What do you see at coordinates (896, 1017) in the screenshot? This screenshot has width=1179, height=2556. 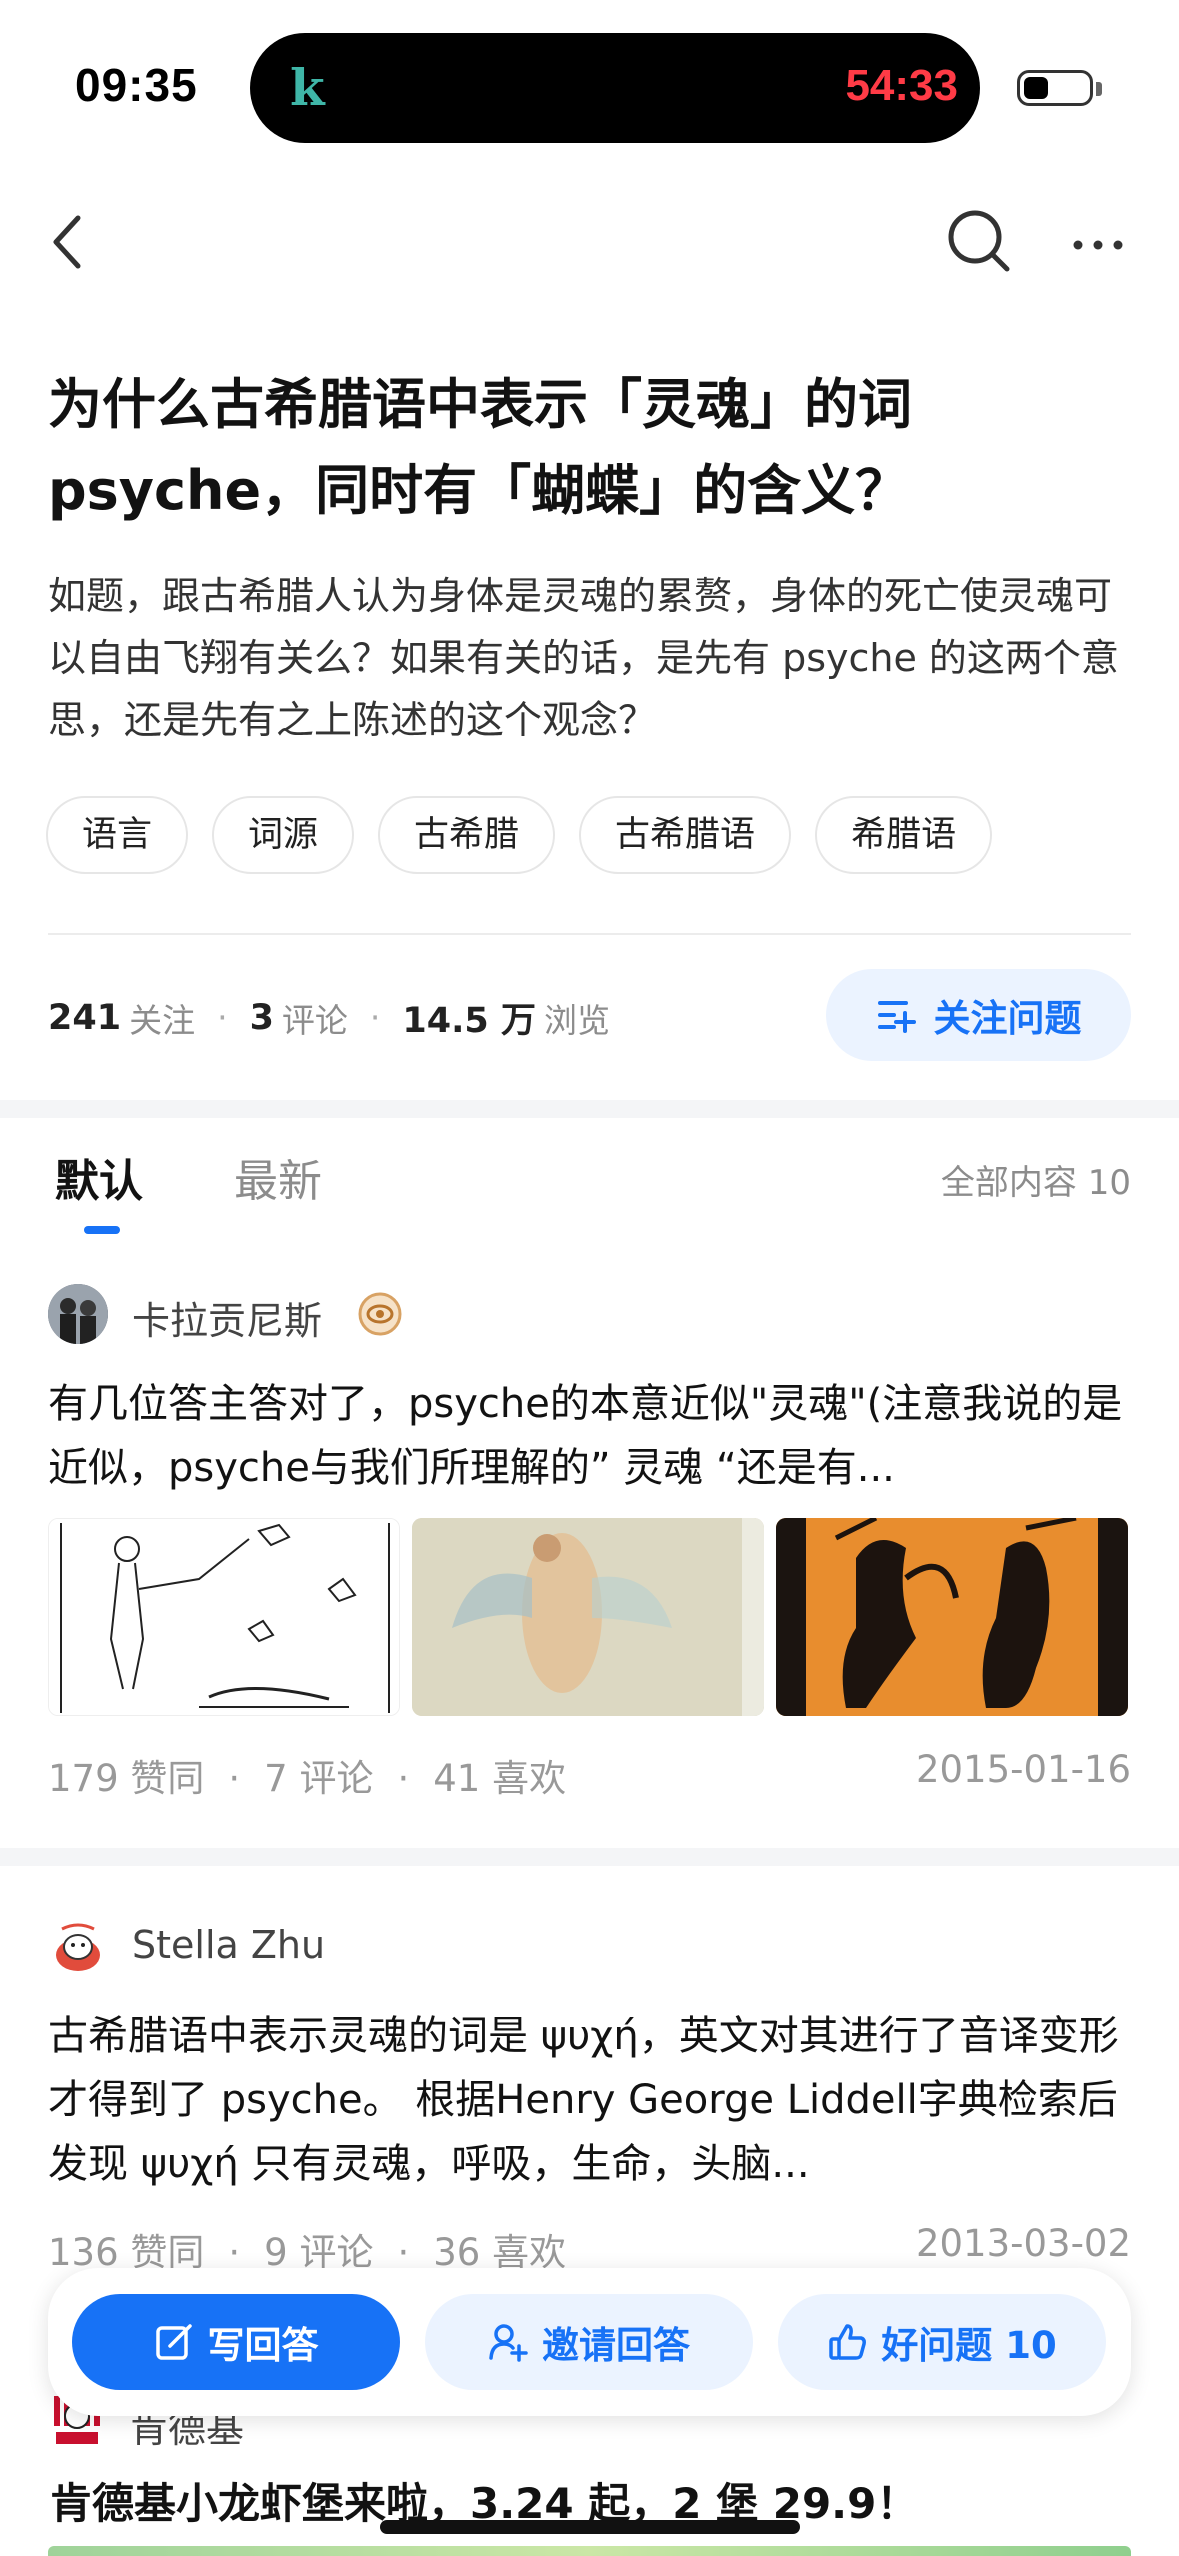 I see `follow-list-icon` at bounding box center [896, 1017].